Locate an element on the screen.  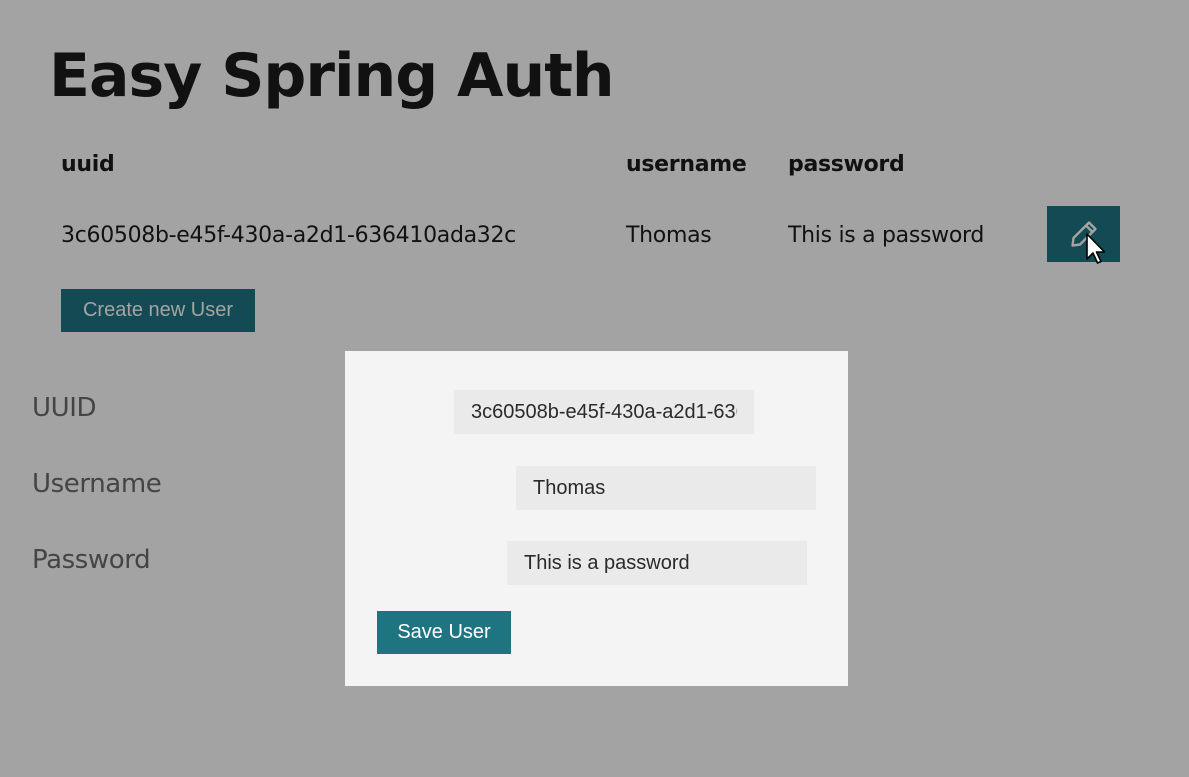
password-label: Password is located at coordinates (91, 560).